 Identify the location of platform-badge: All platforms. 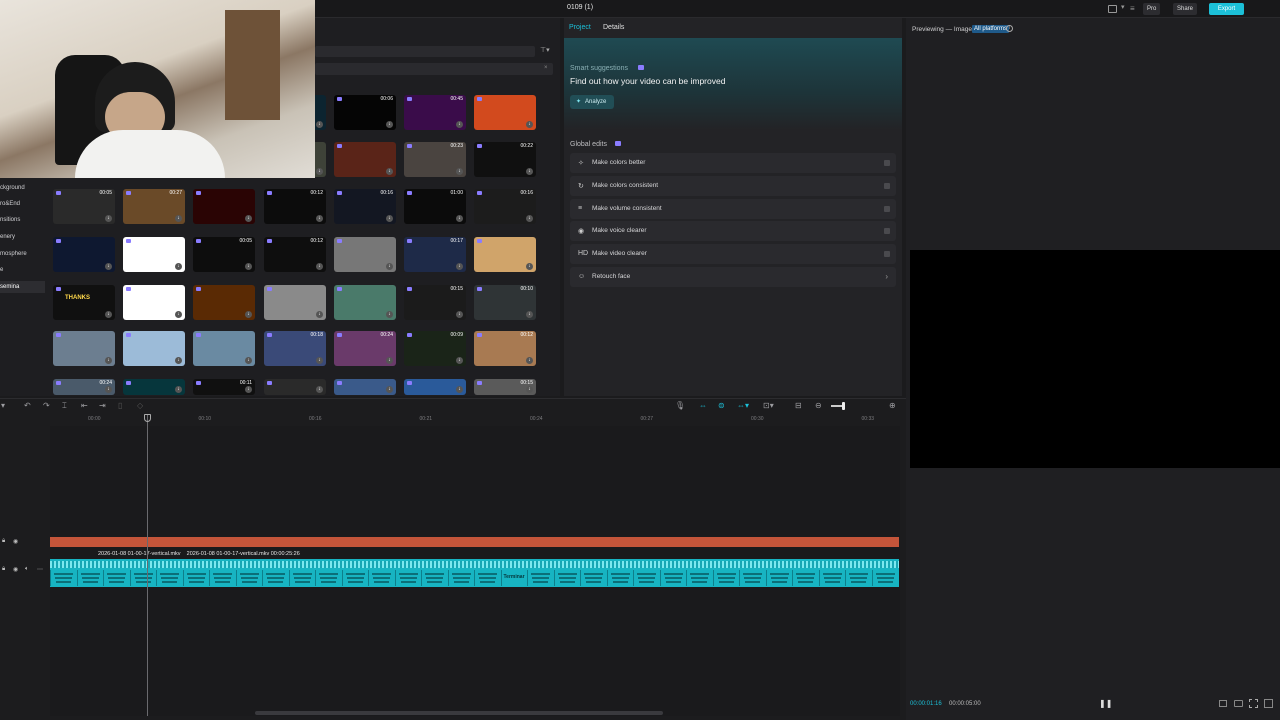
(991, 29).